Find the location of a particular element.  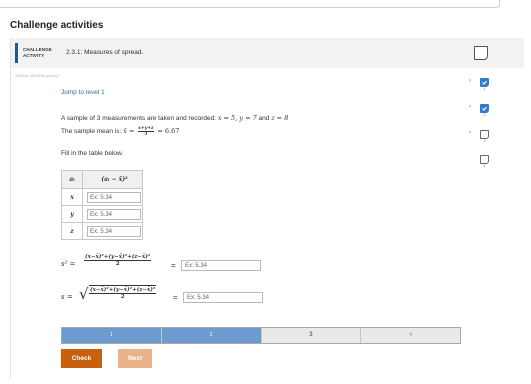

x-deviation-input: Ex: 5.34 is located at coordinates (114, 197).